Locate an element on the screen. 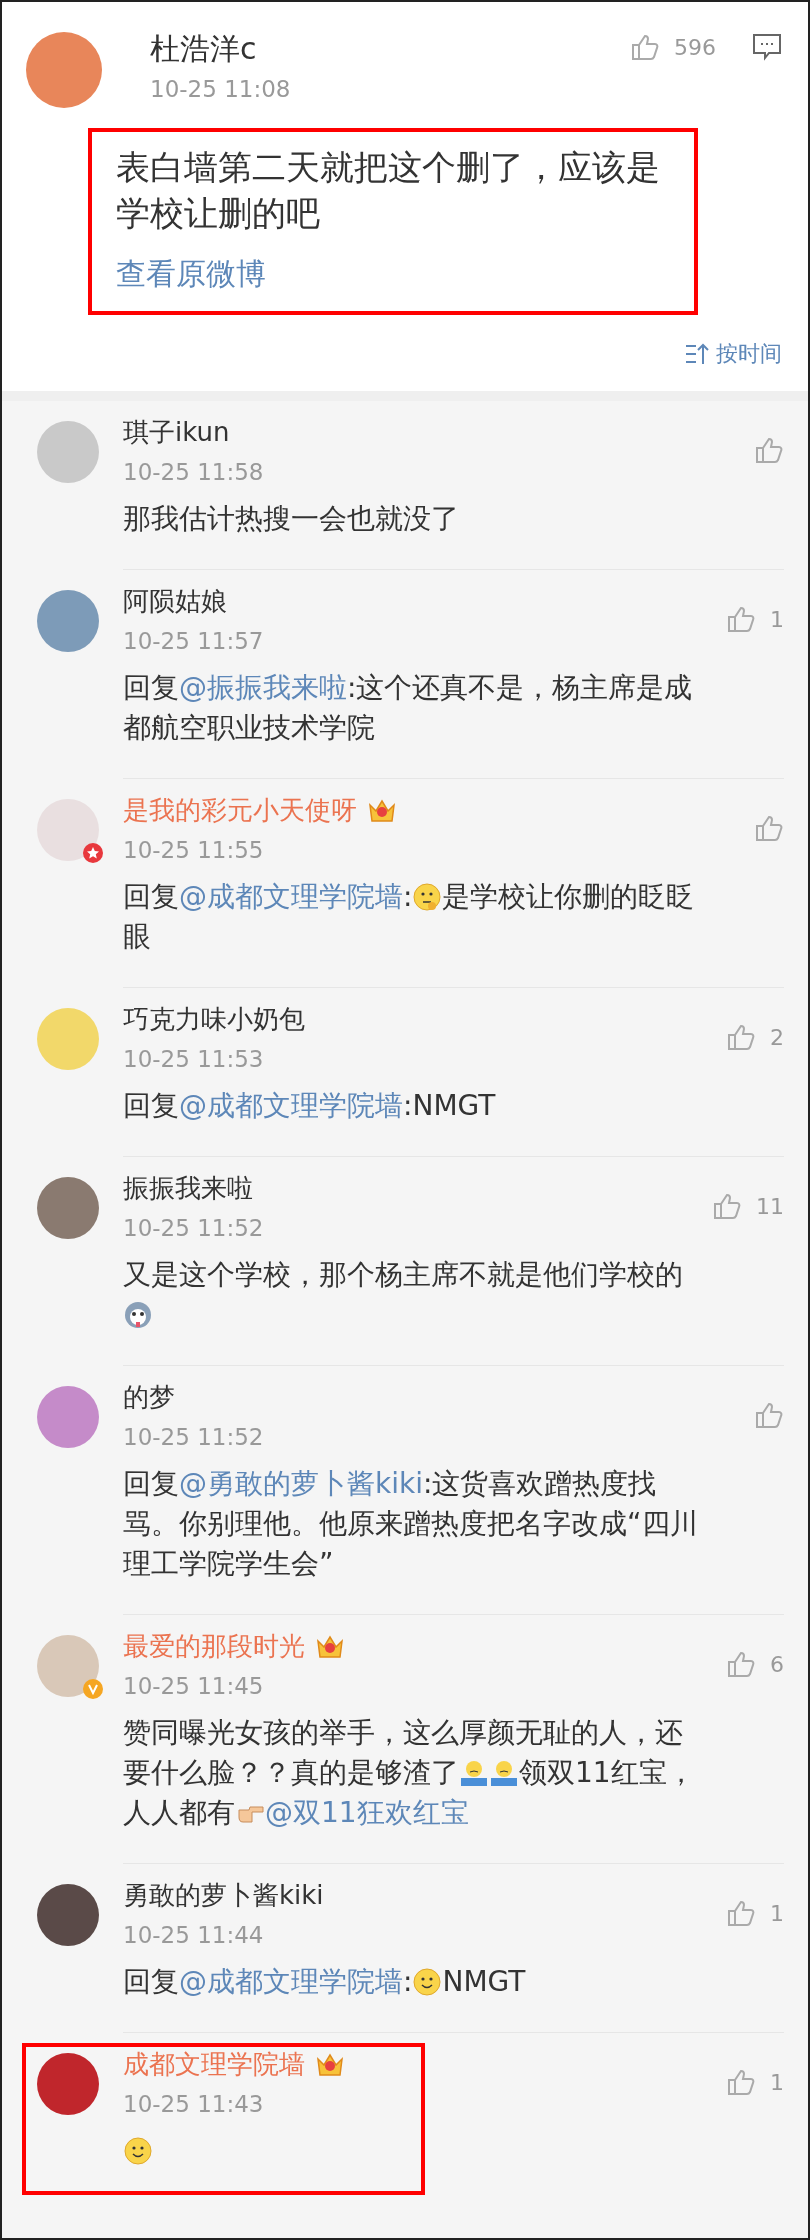 The width and height of the screenshot is (810, 2240). comment-text: 又是这个学校，那个杨主席不就是他们学校的 is located at coordinates (453, 1295).